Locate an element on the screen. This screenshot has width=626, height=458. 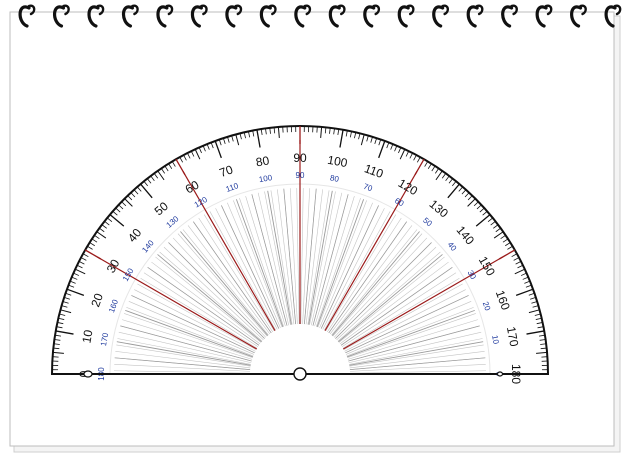
inner-scale-label: 90 is located at coordinates (300, 175).